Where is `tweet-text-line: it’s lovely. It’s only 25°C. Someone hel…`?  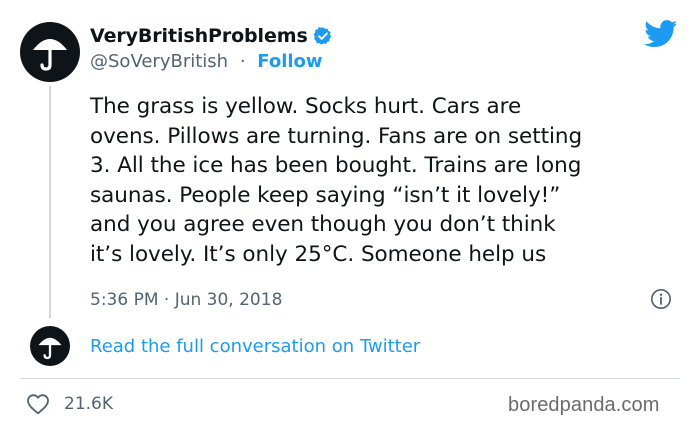 tweet-text-line: it’s lovely. It’s only 25°C. Someone hel… is located at coordinates (318, 254).